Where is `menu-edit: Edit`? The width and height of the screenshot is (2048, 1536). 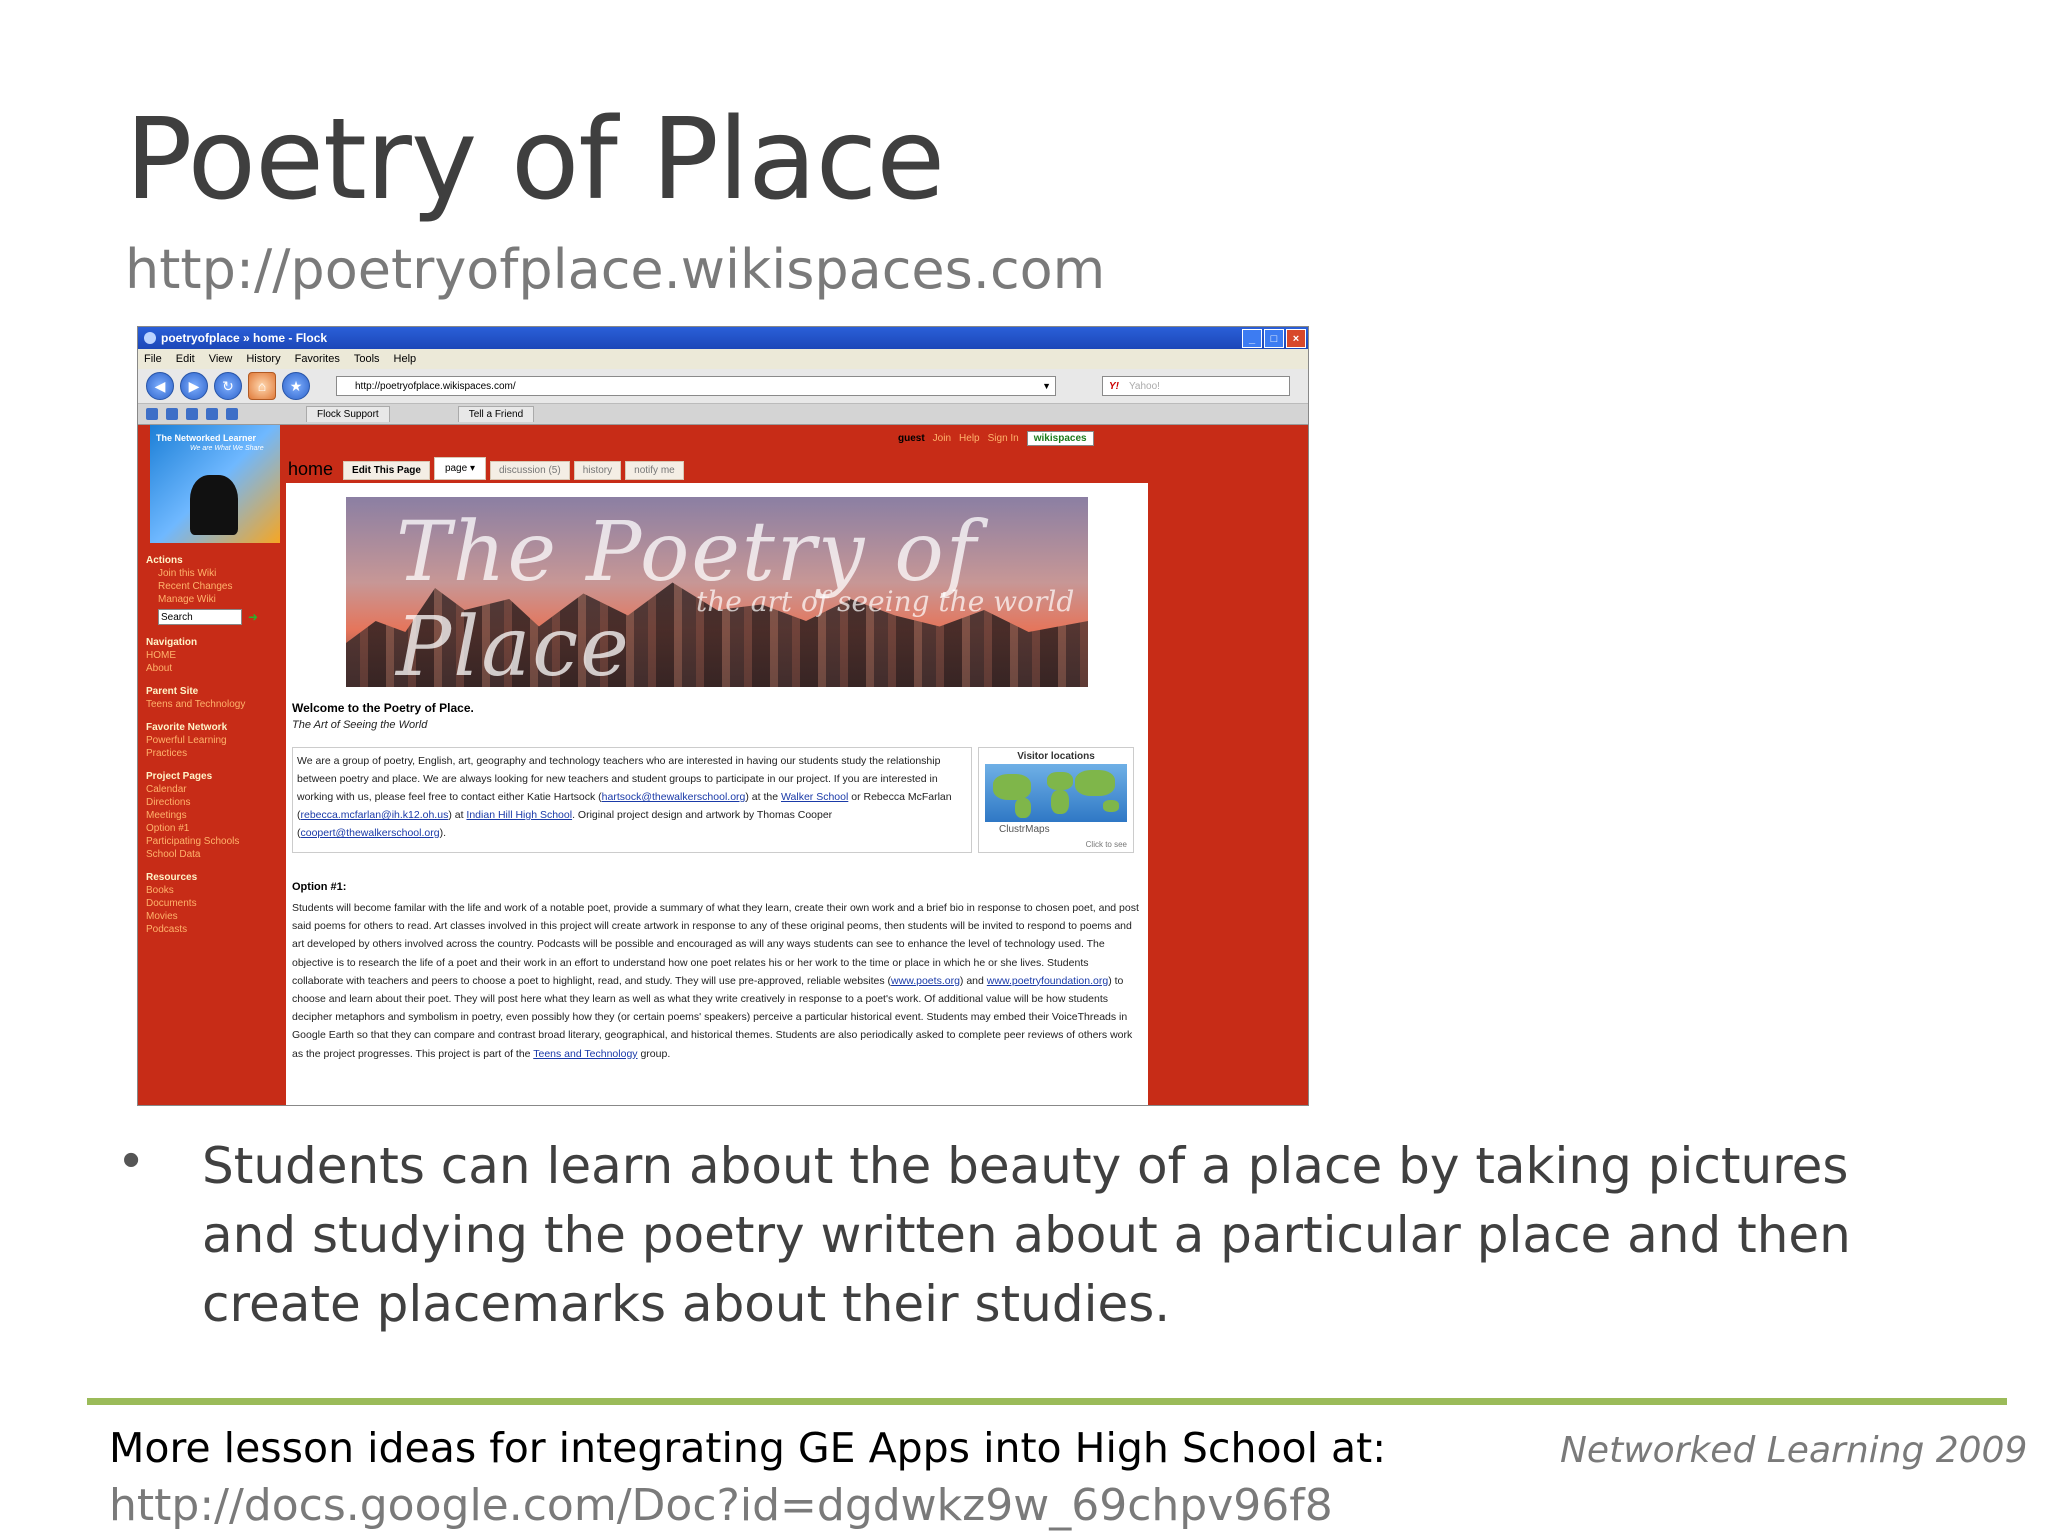 menu-edit: Edit is located at coordinates (185, 359).